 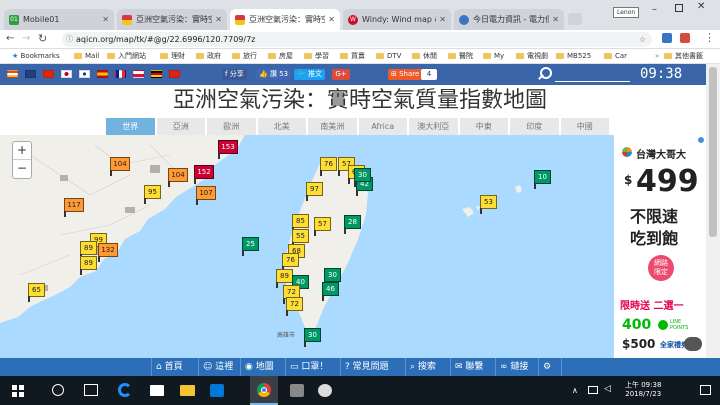 What do you see at coordinates (352, 56) in the screenshot?
I see `bookmark-folder: 買賣` at bounding box center [352, 56].